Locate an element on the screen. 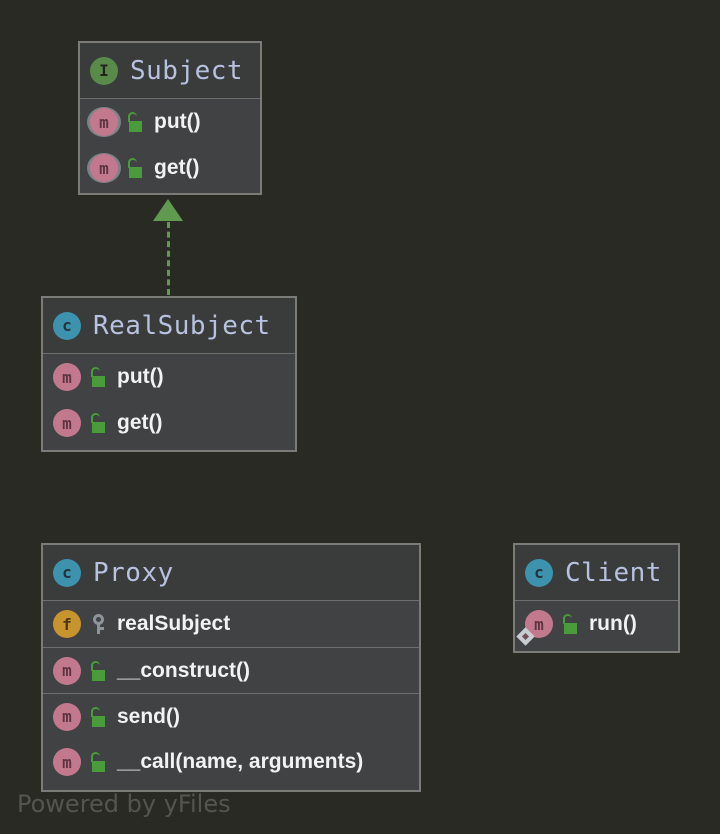 The height and width of the screenshot is (834, 720). uml-member-row: m run() is located at coordinates (596, 624).